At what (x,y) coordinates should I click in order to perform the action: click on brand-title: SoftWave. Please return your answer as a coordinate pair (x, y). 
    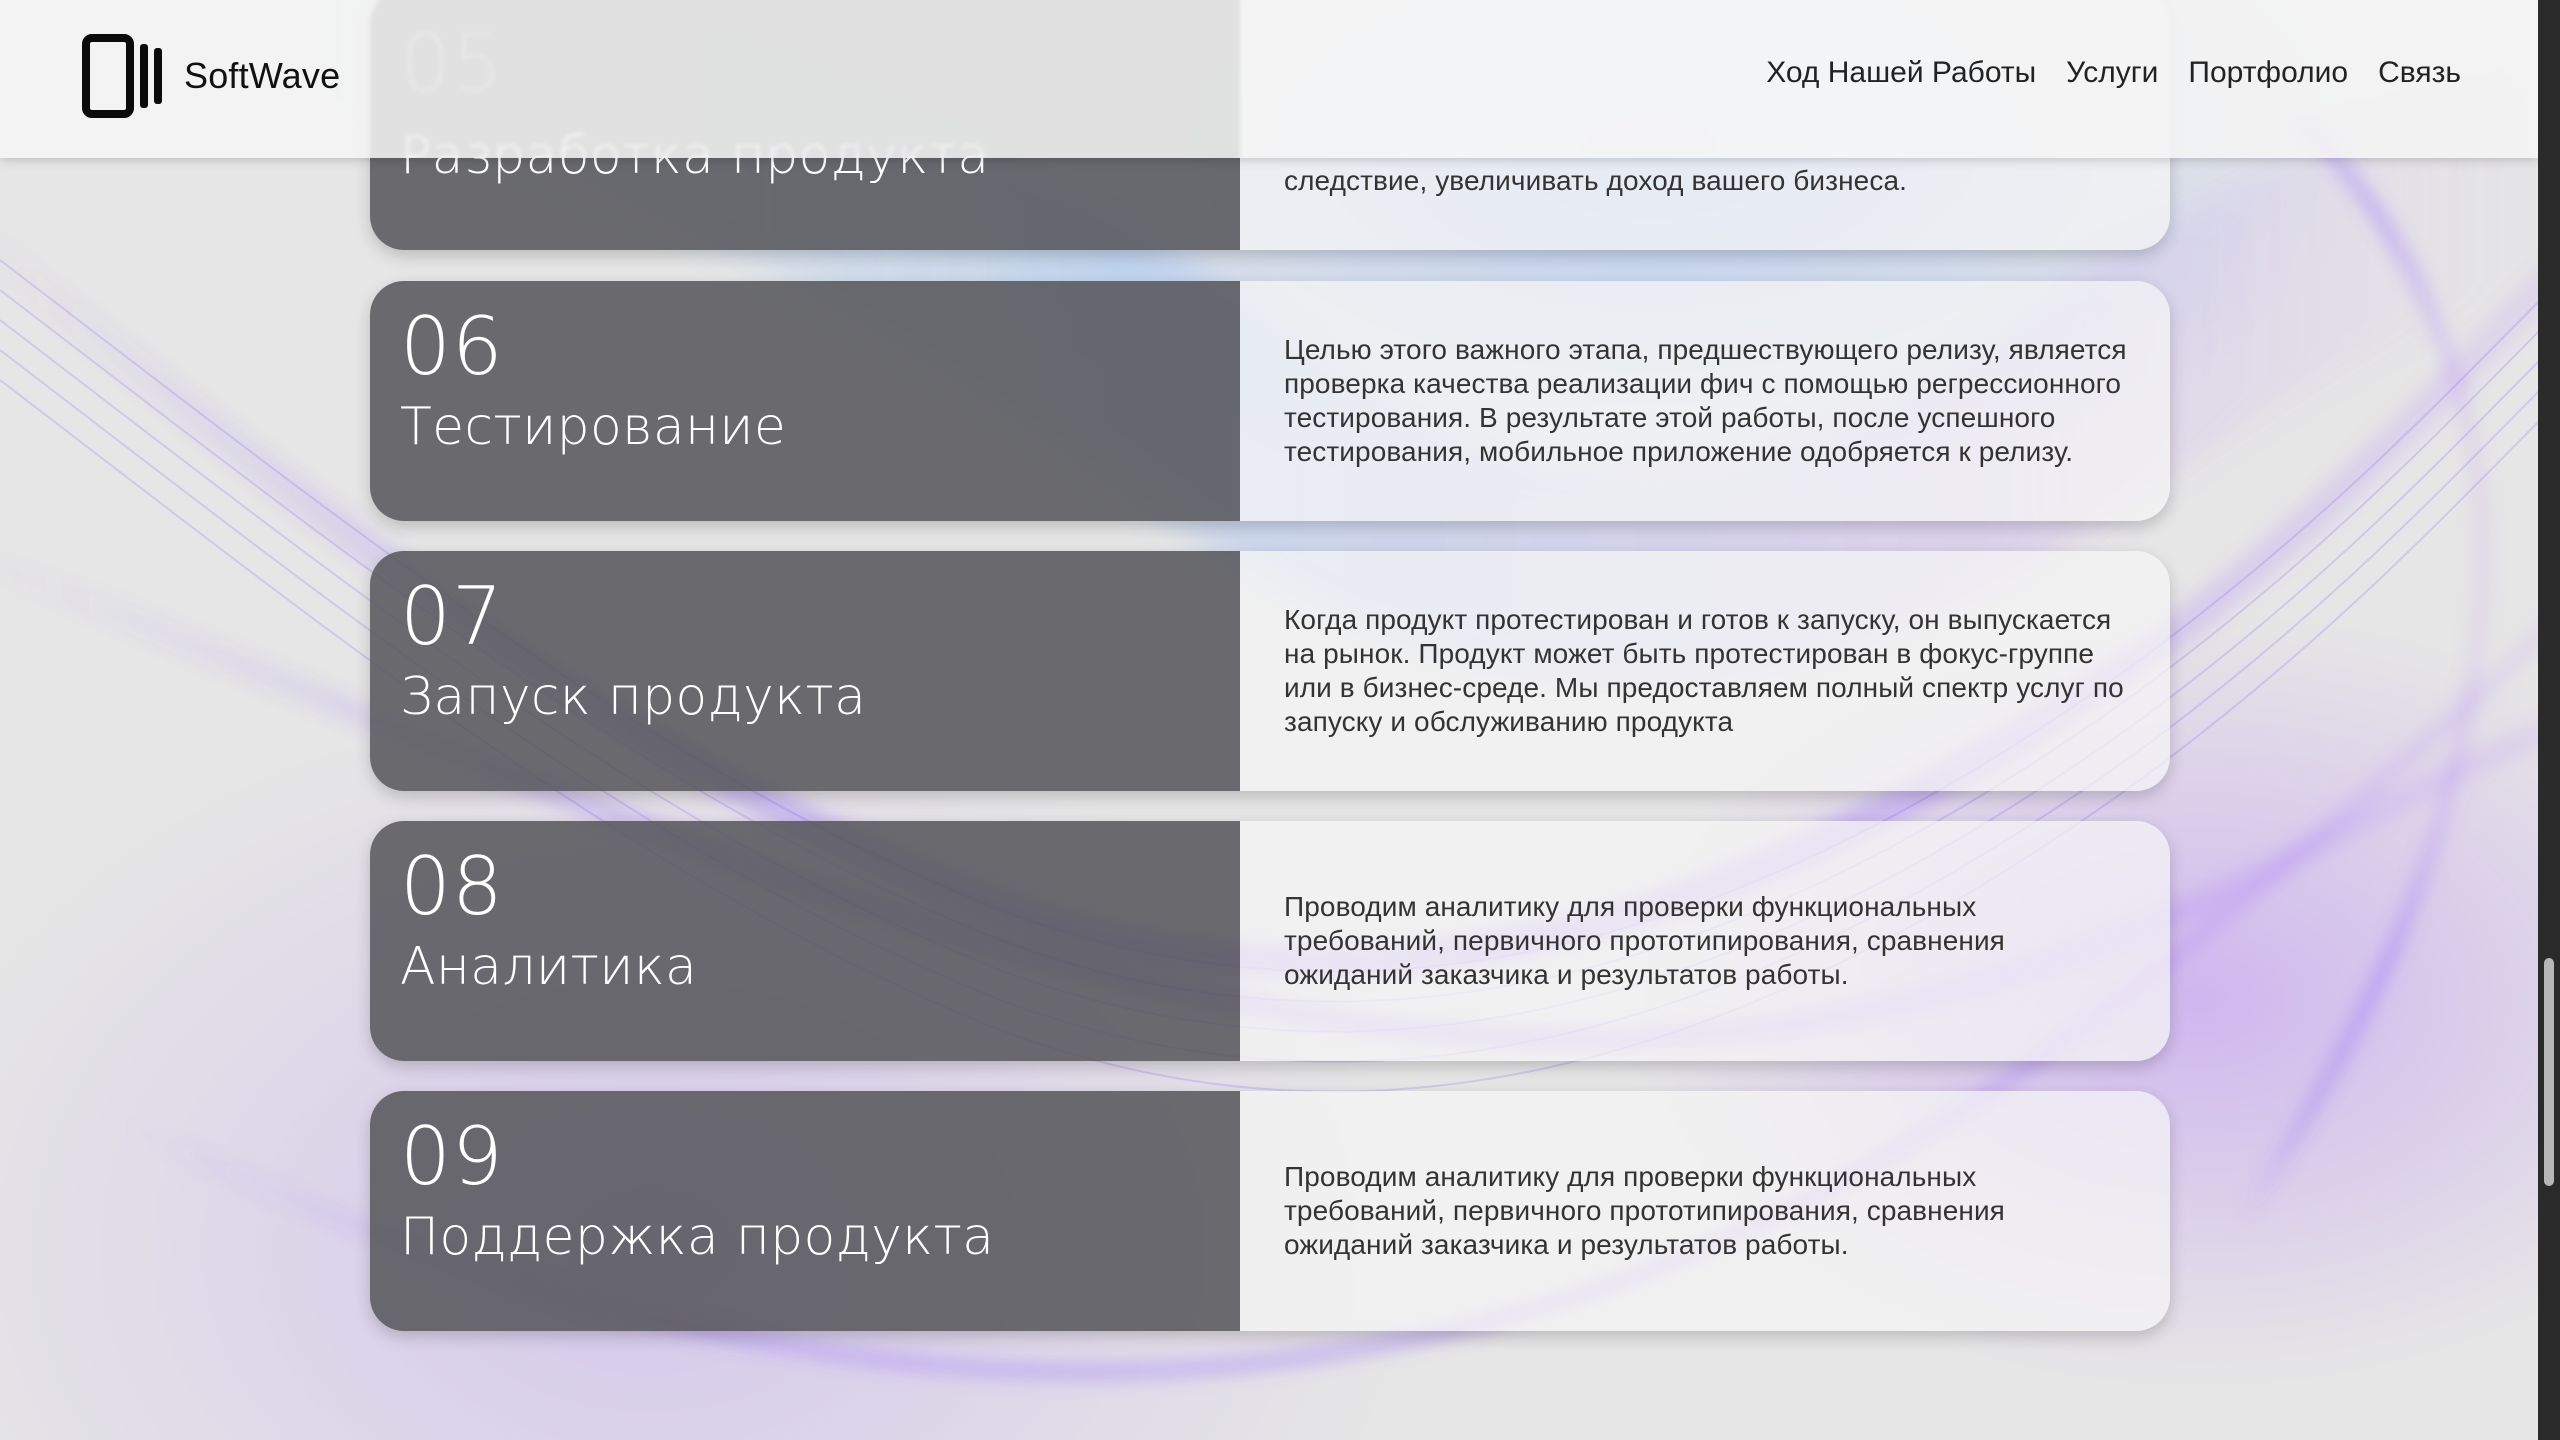
    Looking at the image, I should click on (262, 75).